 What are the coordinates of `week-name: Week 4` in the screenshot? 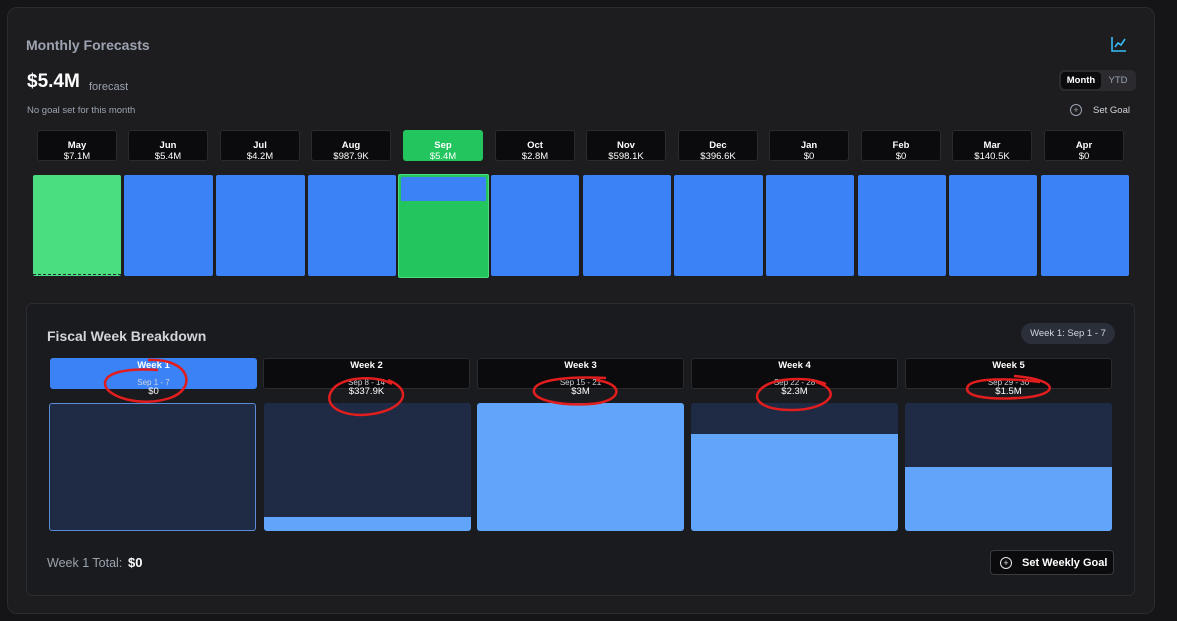 It's located at (794, 365).